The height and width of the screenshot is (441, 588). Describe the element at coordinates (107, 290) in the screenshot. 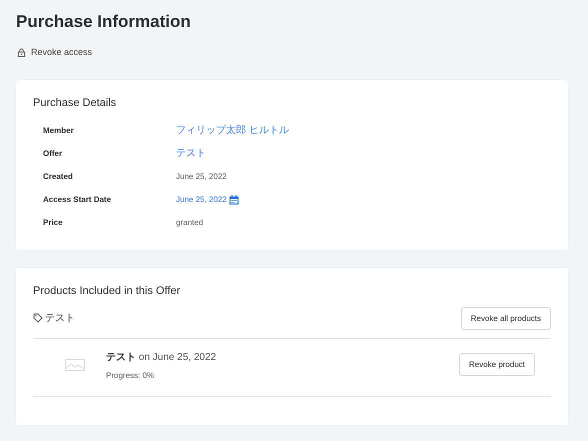

I see `card-title: Products Included in this Offer` at that location.